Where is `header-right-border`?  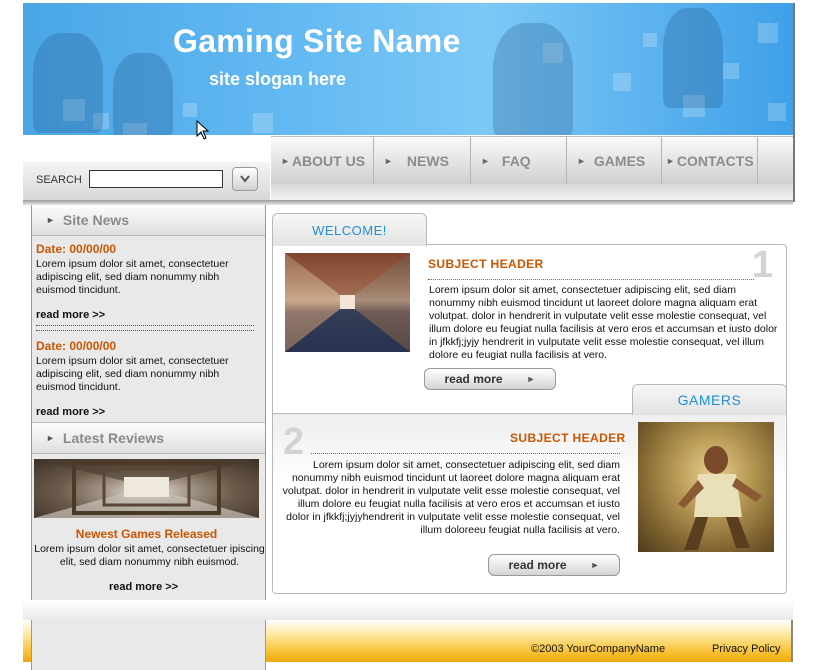 header-right-border is located at coordinates (794, 102).